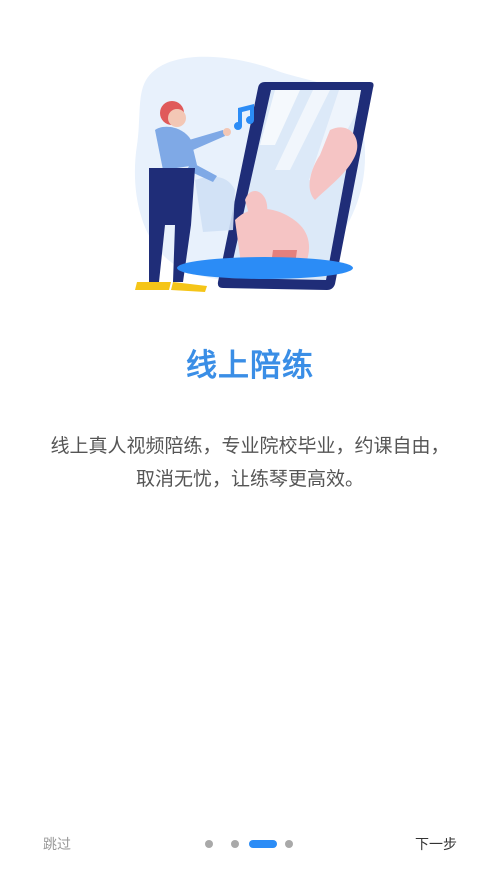 This screenshot has width=500, height=890. Describe the element at coordinates (57, 844) in the screenshot. I see `skip-button: 跳过` at that location.